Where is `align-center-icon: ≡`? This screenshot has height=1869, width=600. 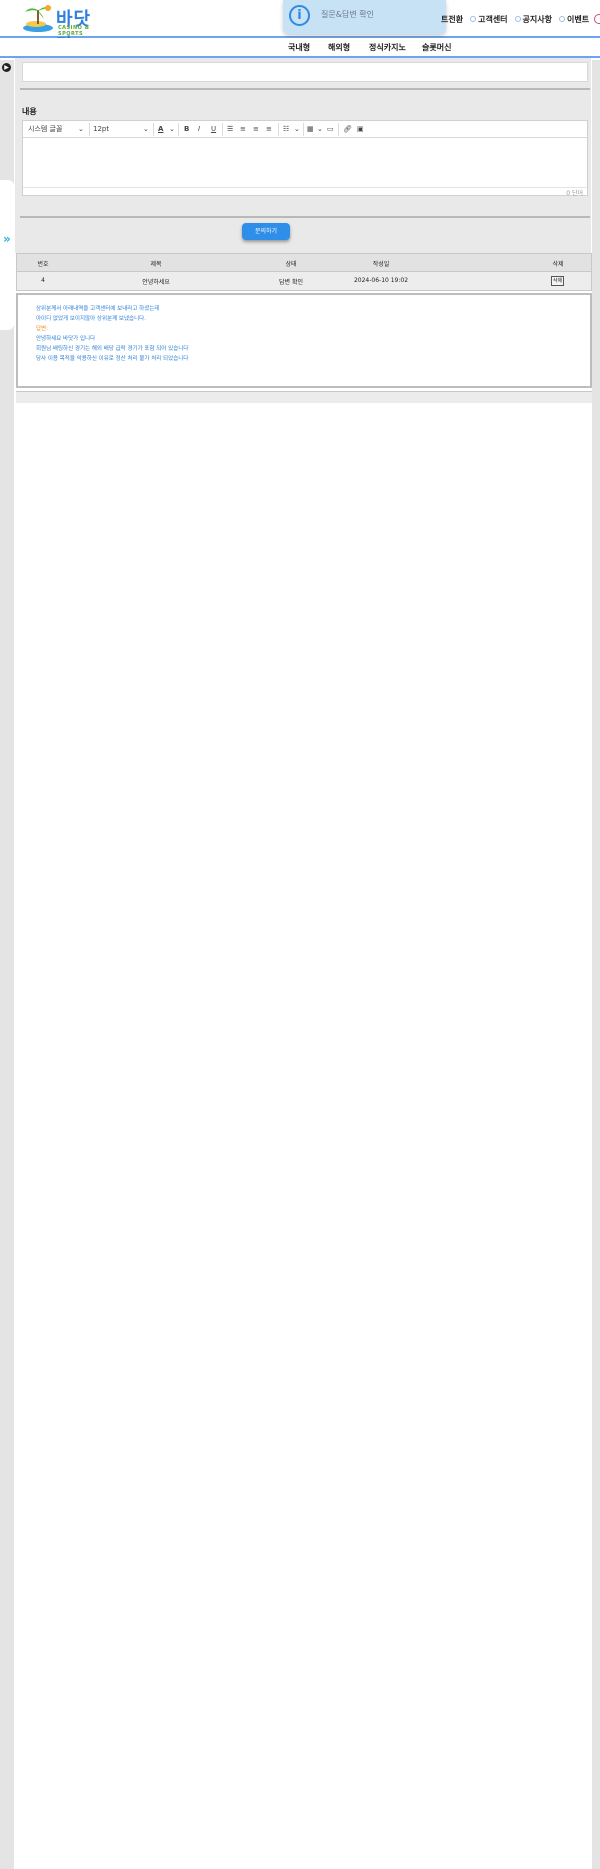
align-center-icon: ≡ is located at coordinates (256, 129).